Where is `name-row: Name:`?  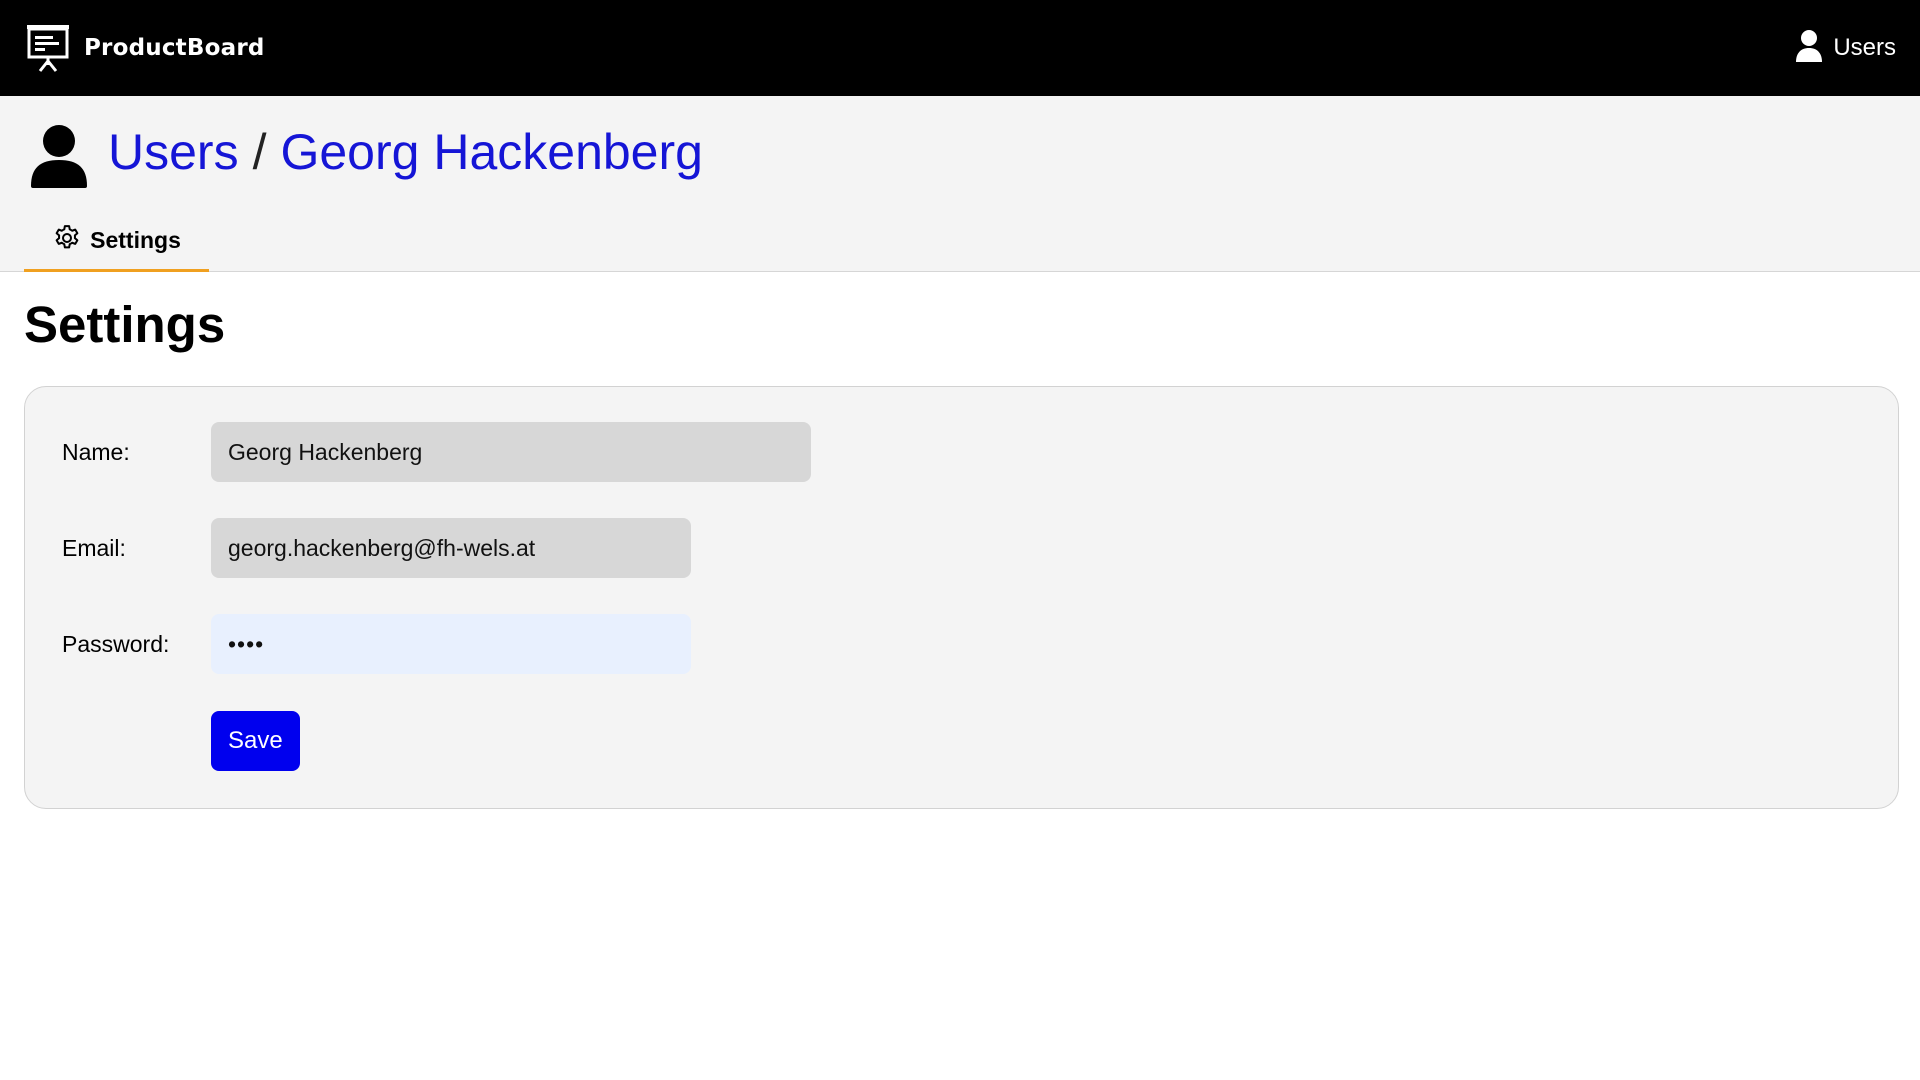
name-row: Name: is located at coordinates (436, 452).